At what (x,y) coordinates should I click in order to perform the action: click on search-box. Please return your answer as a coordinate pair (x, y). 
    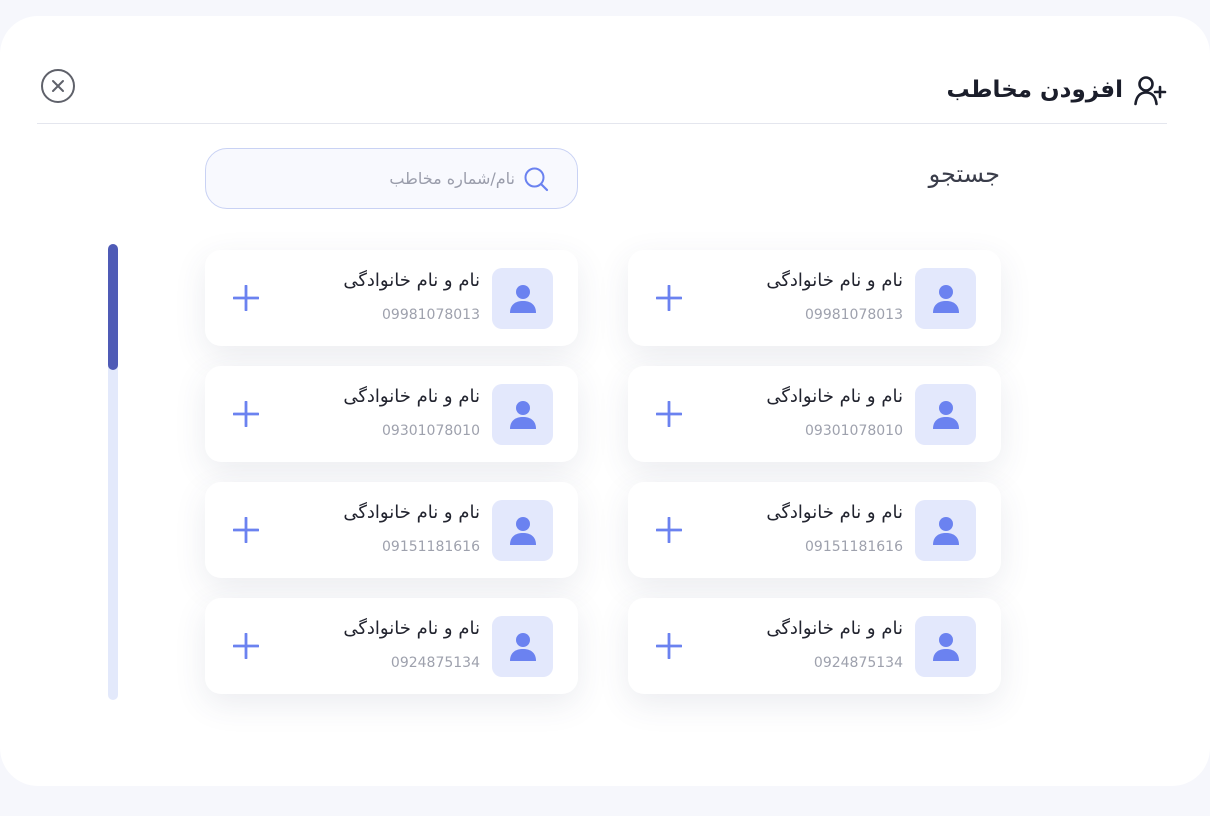
    Looking at the image, I should click on (391, 178).